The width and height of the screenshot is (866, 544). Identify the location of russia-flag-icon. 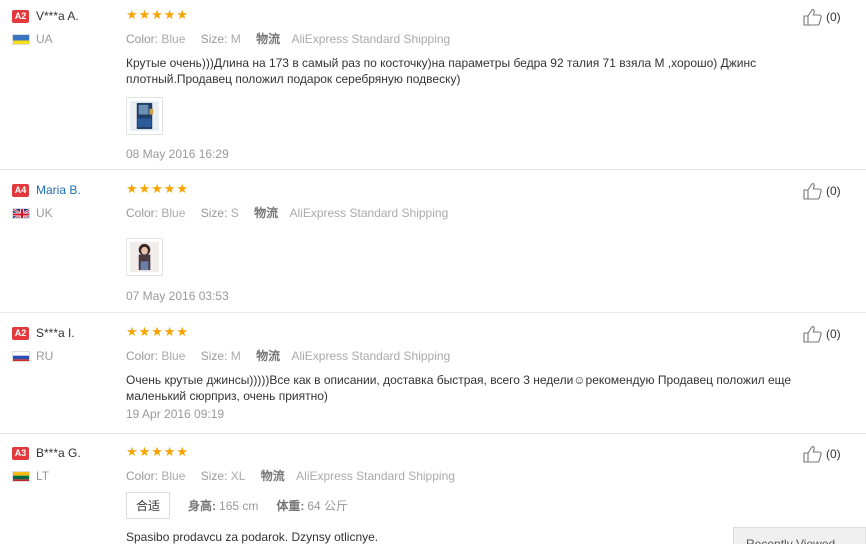
(21, 356).